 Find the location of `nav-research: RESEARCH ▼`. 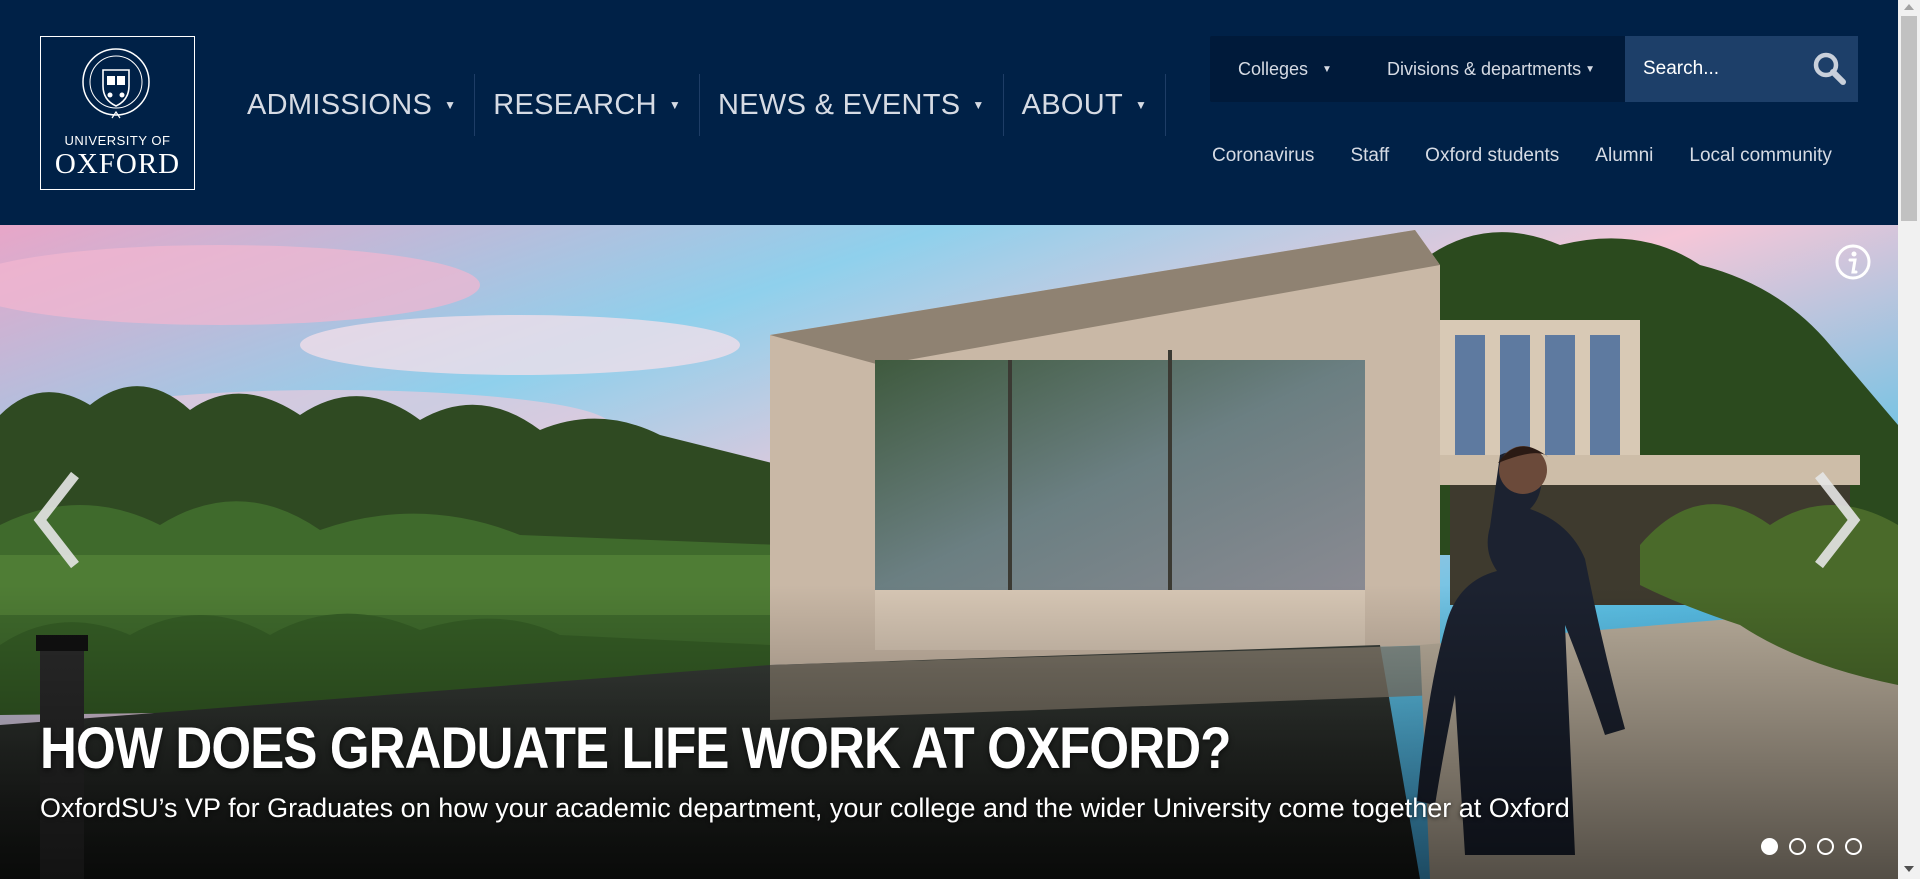

nav-research: RESEARCH ▼ is located at coordinates (588, 105).